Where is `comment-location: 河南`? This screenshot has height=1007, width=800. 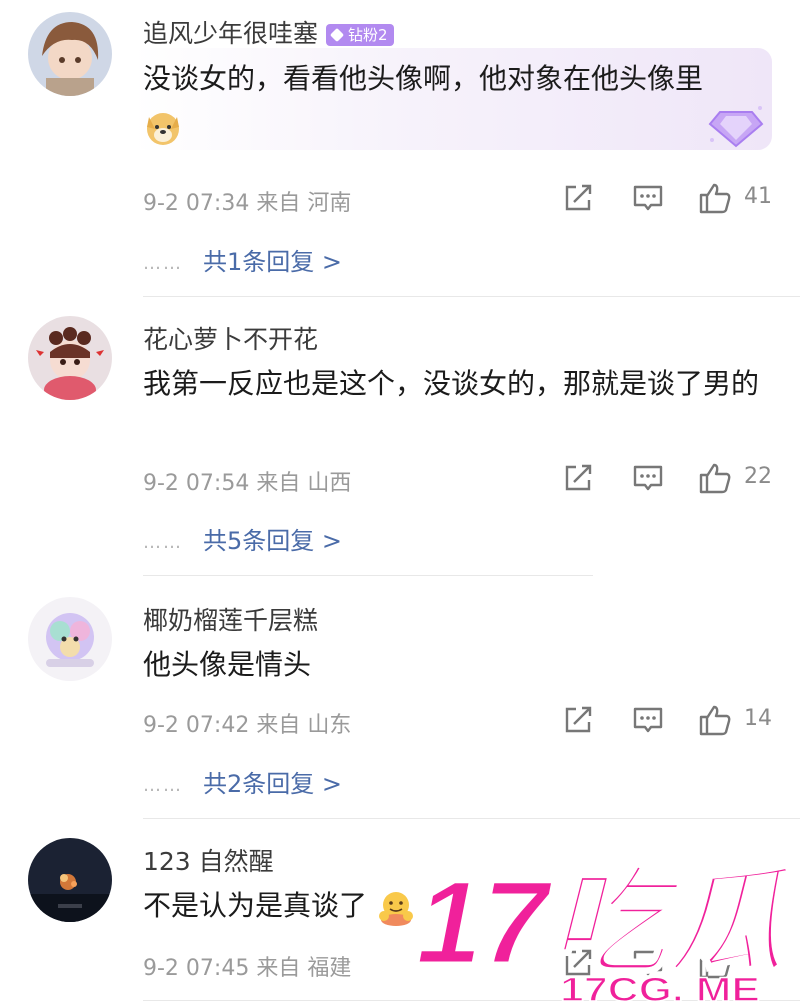 comment-location: 河南 is located at coordinates (329, 203).